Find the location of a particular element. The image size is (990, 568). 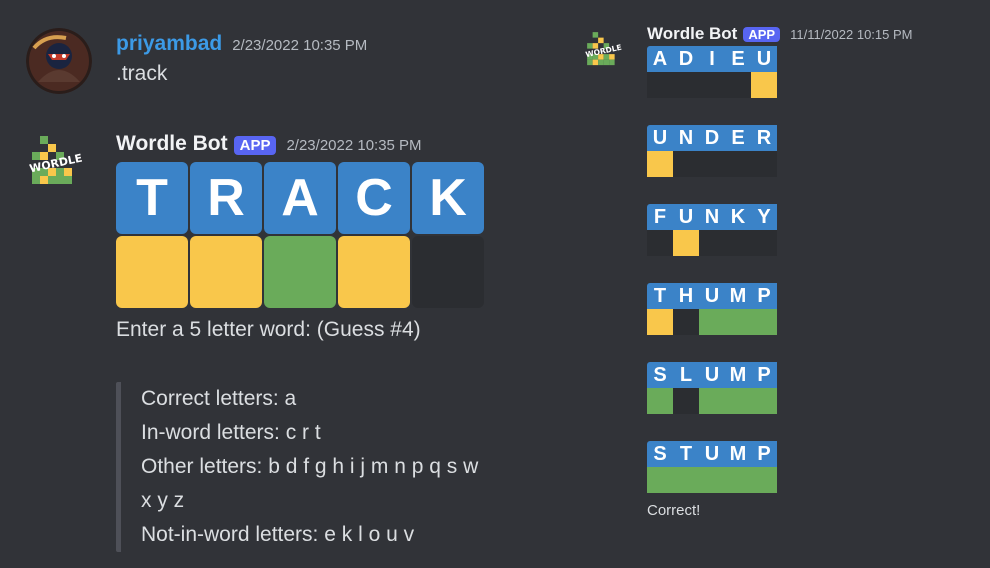

user-timestamp: 2/23/2022 10:35 PM is located at coordinates (300, 45).